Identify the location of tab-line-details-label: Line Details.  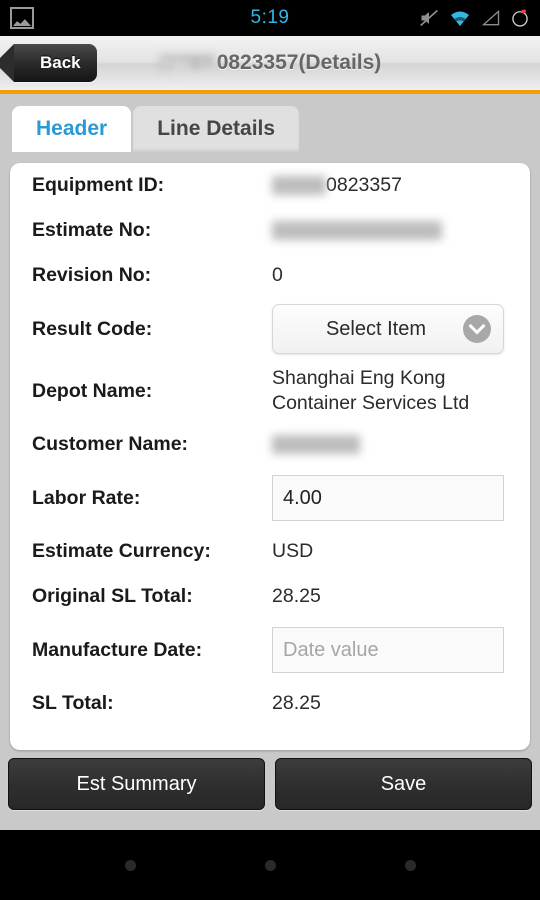
(216, 128).